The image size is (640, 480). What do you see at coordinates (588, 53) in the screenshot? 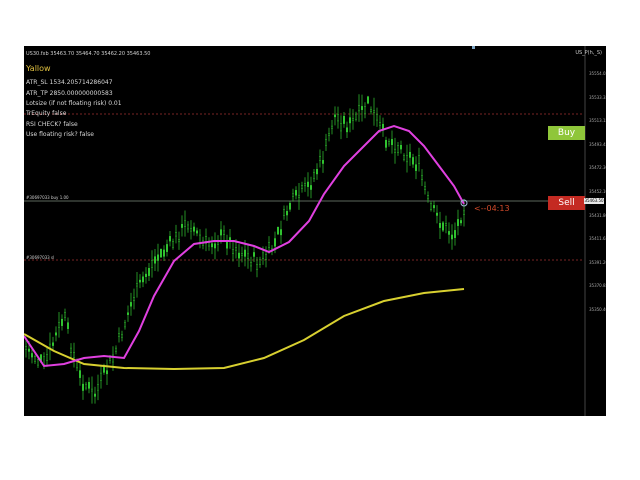
I see `chart-tag: US_P(h,_S)` at bounding box center [588, 53].